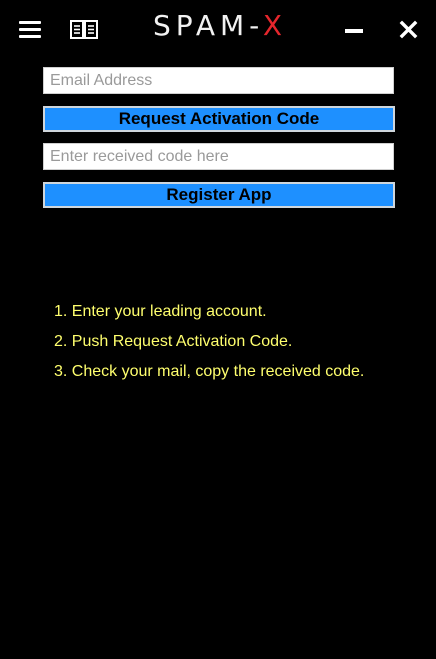 The height and width of the screenshot is (659, 436). I want to click on menu-icon, so click(30, 29).